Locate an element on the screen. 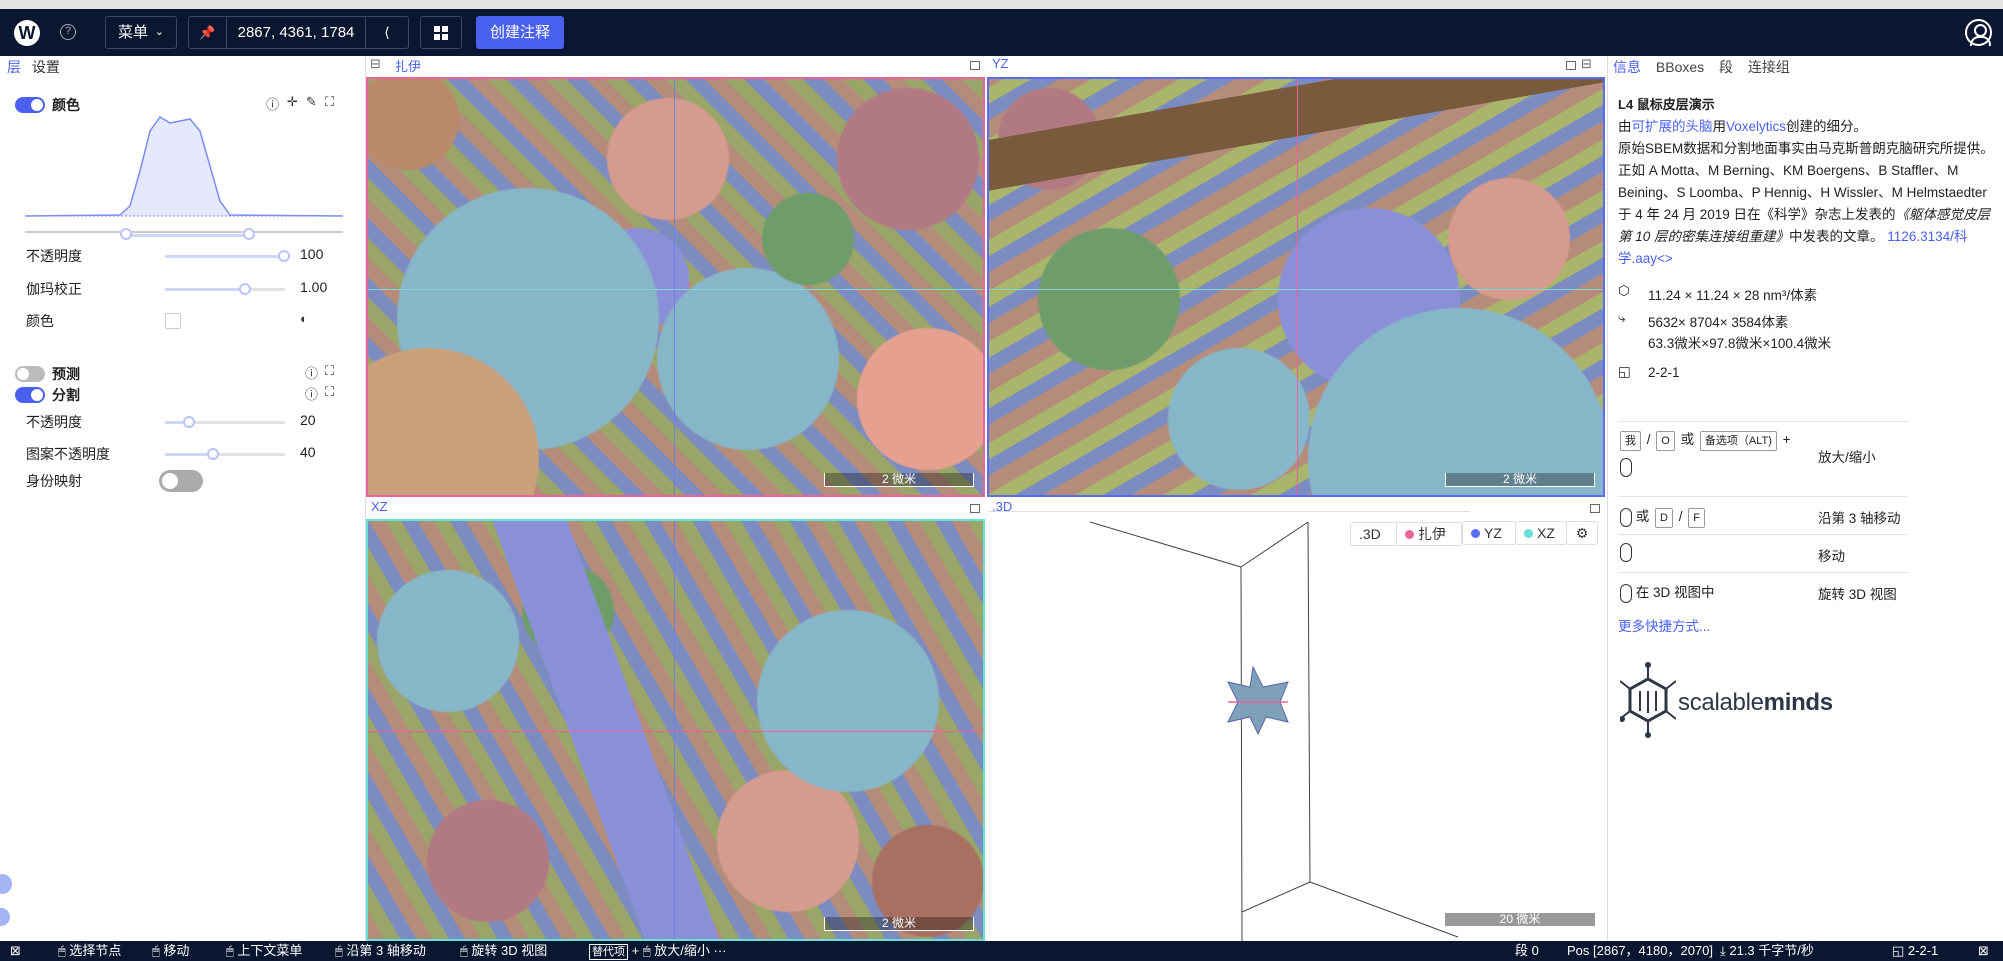 The width and height of the screenshot is (2003, 961). gamma-slider is located at coordinates (225, 289).